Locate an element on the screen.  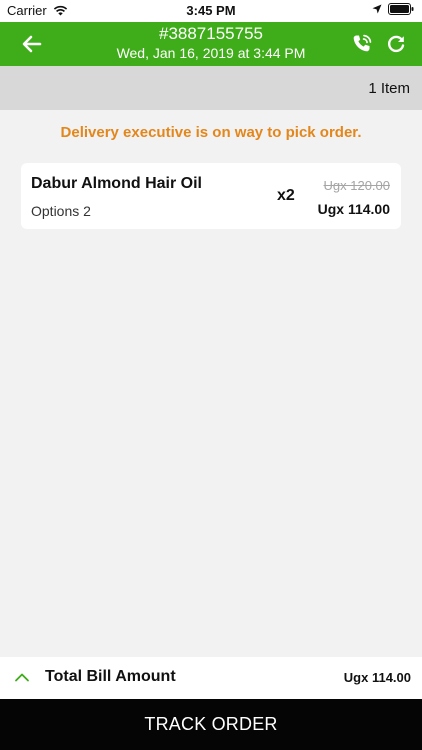
location-arrow-icon is located at coordinates (377, 9).